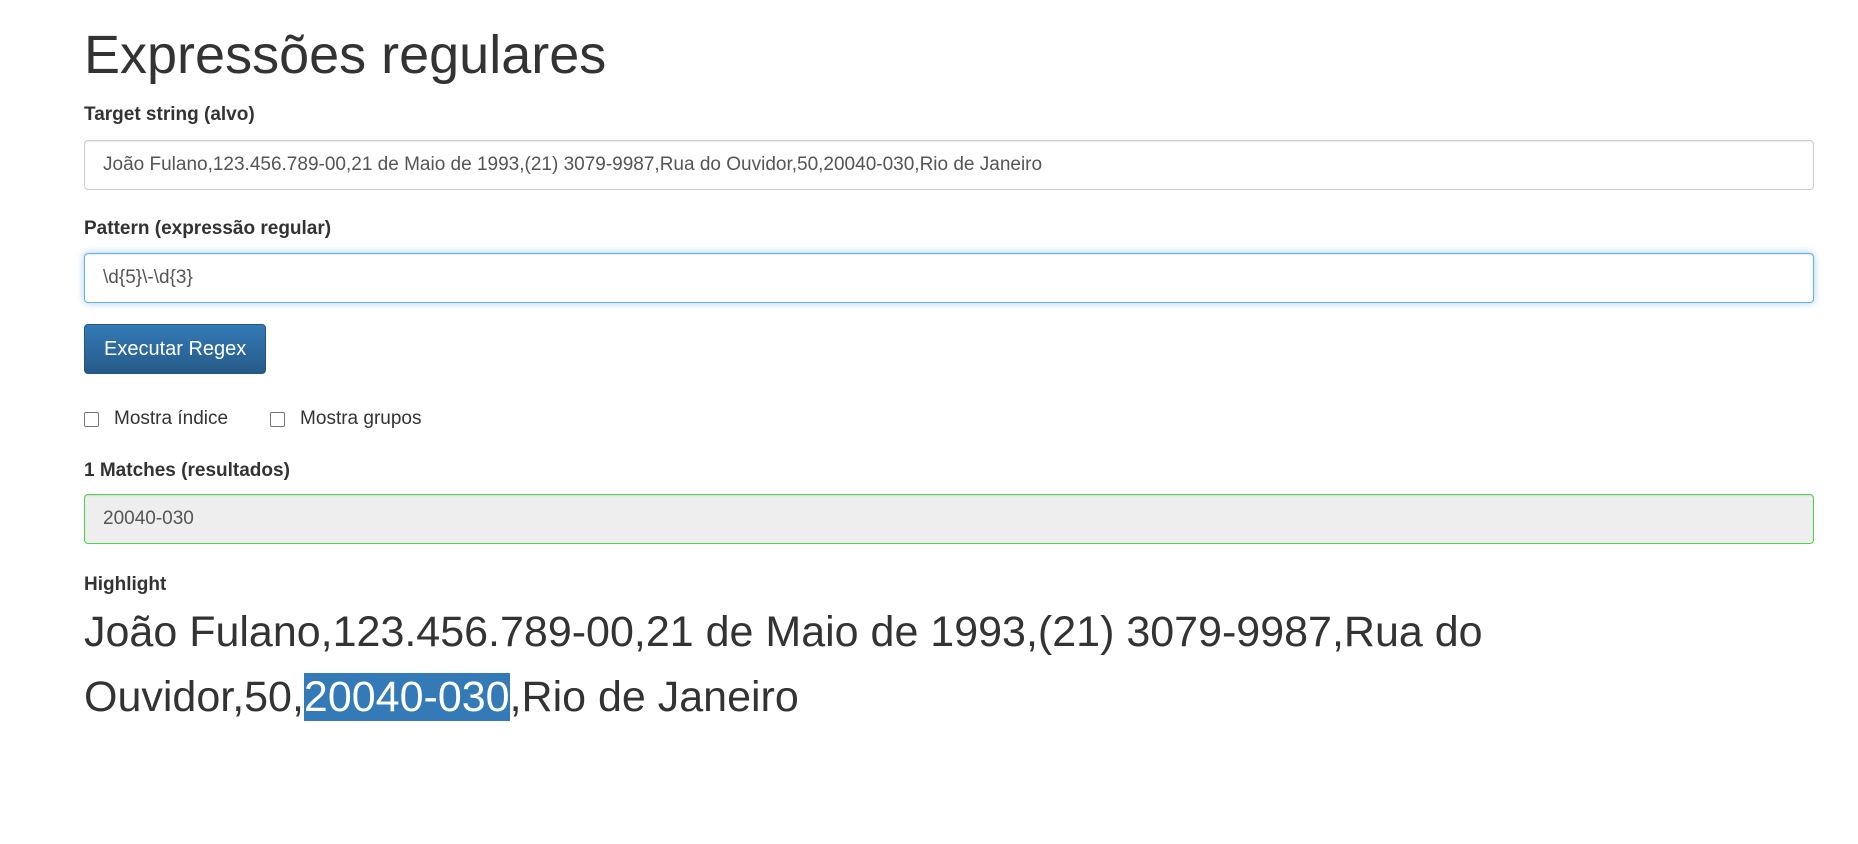 This screenshot has height=844, width=1858. I want to click on options-row: Mostra índice Mostra grupos, so click(274, 419).